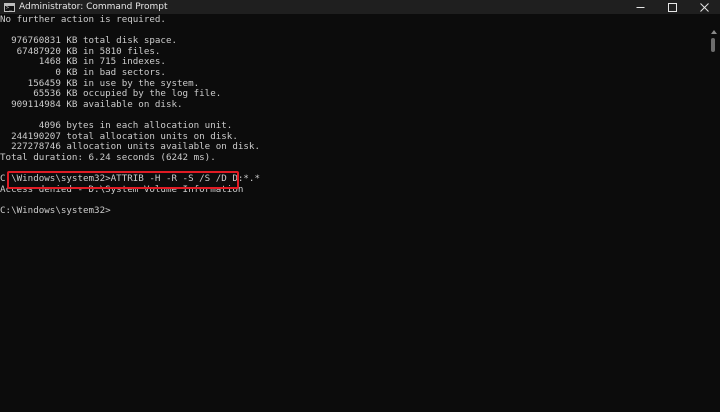  I want to click on maximize-icon, so click(672, 7).